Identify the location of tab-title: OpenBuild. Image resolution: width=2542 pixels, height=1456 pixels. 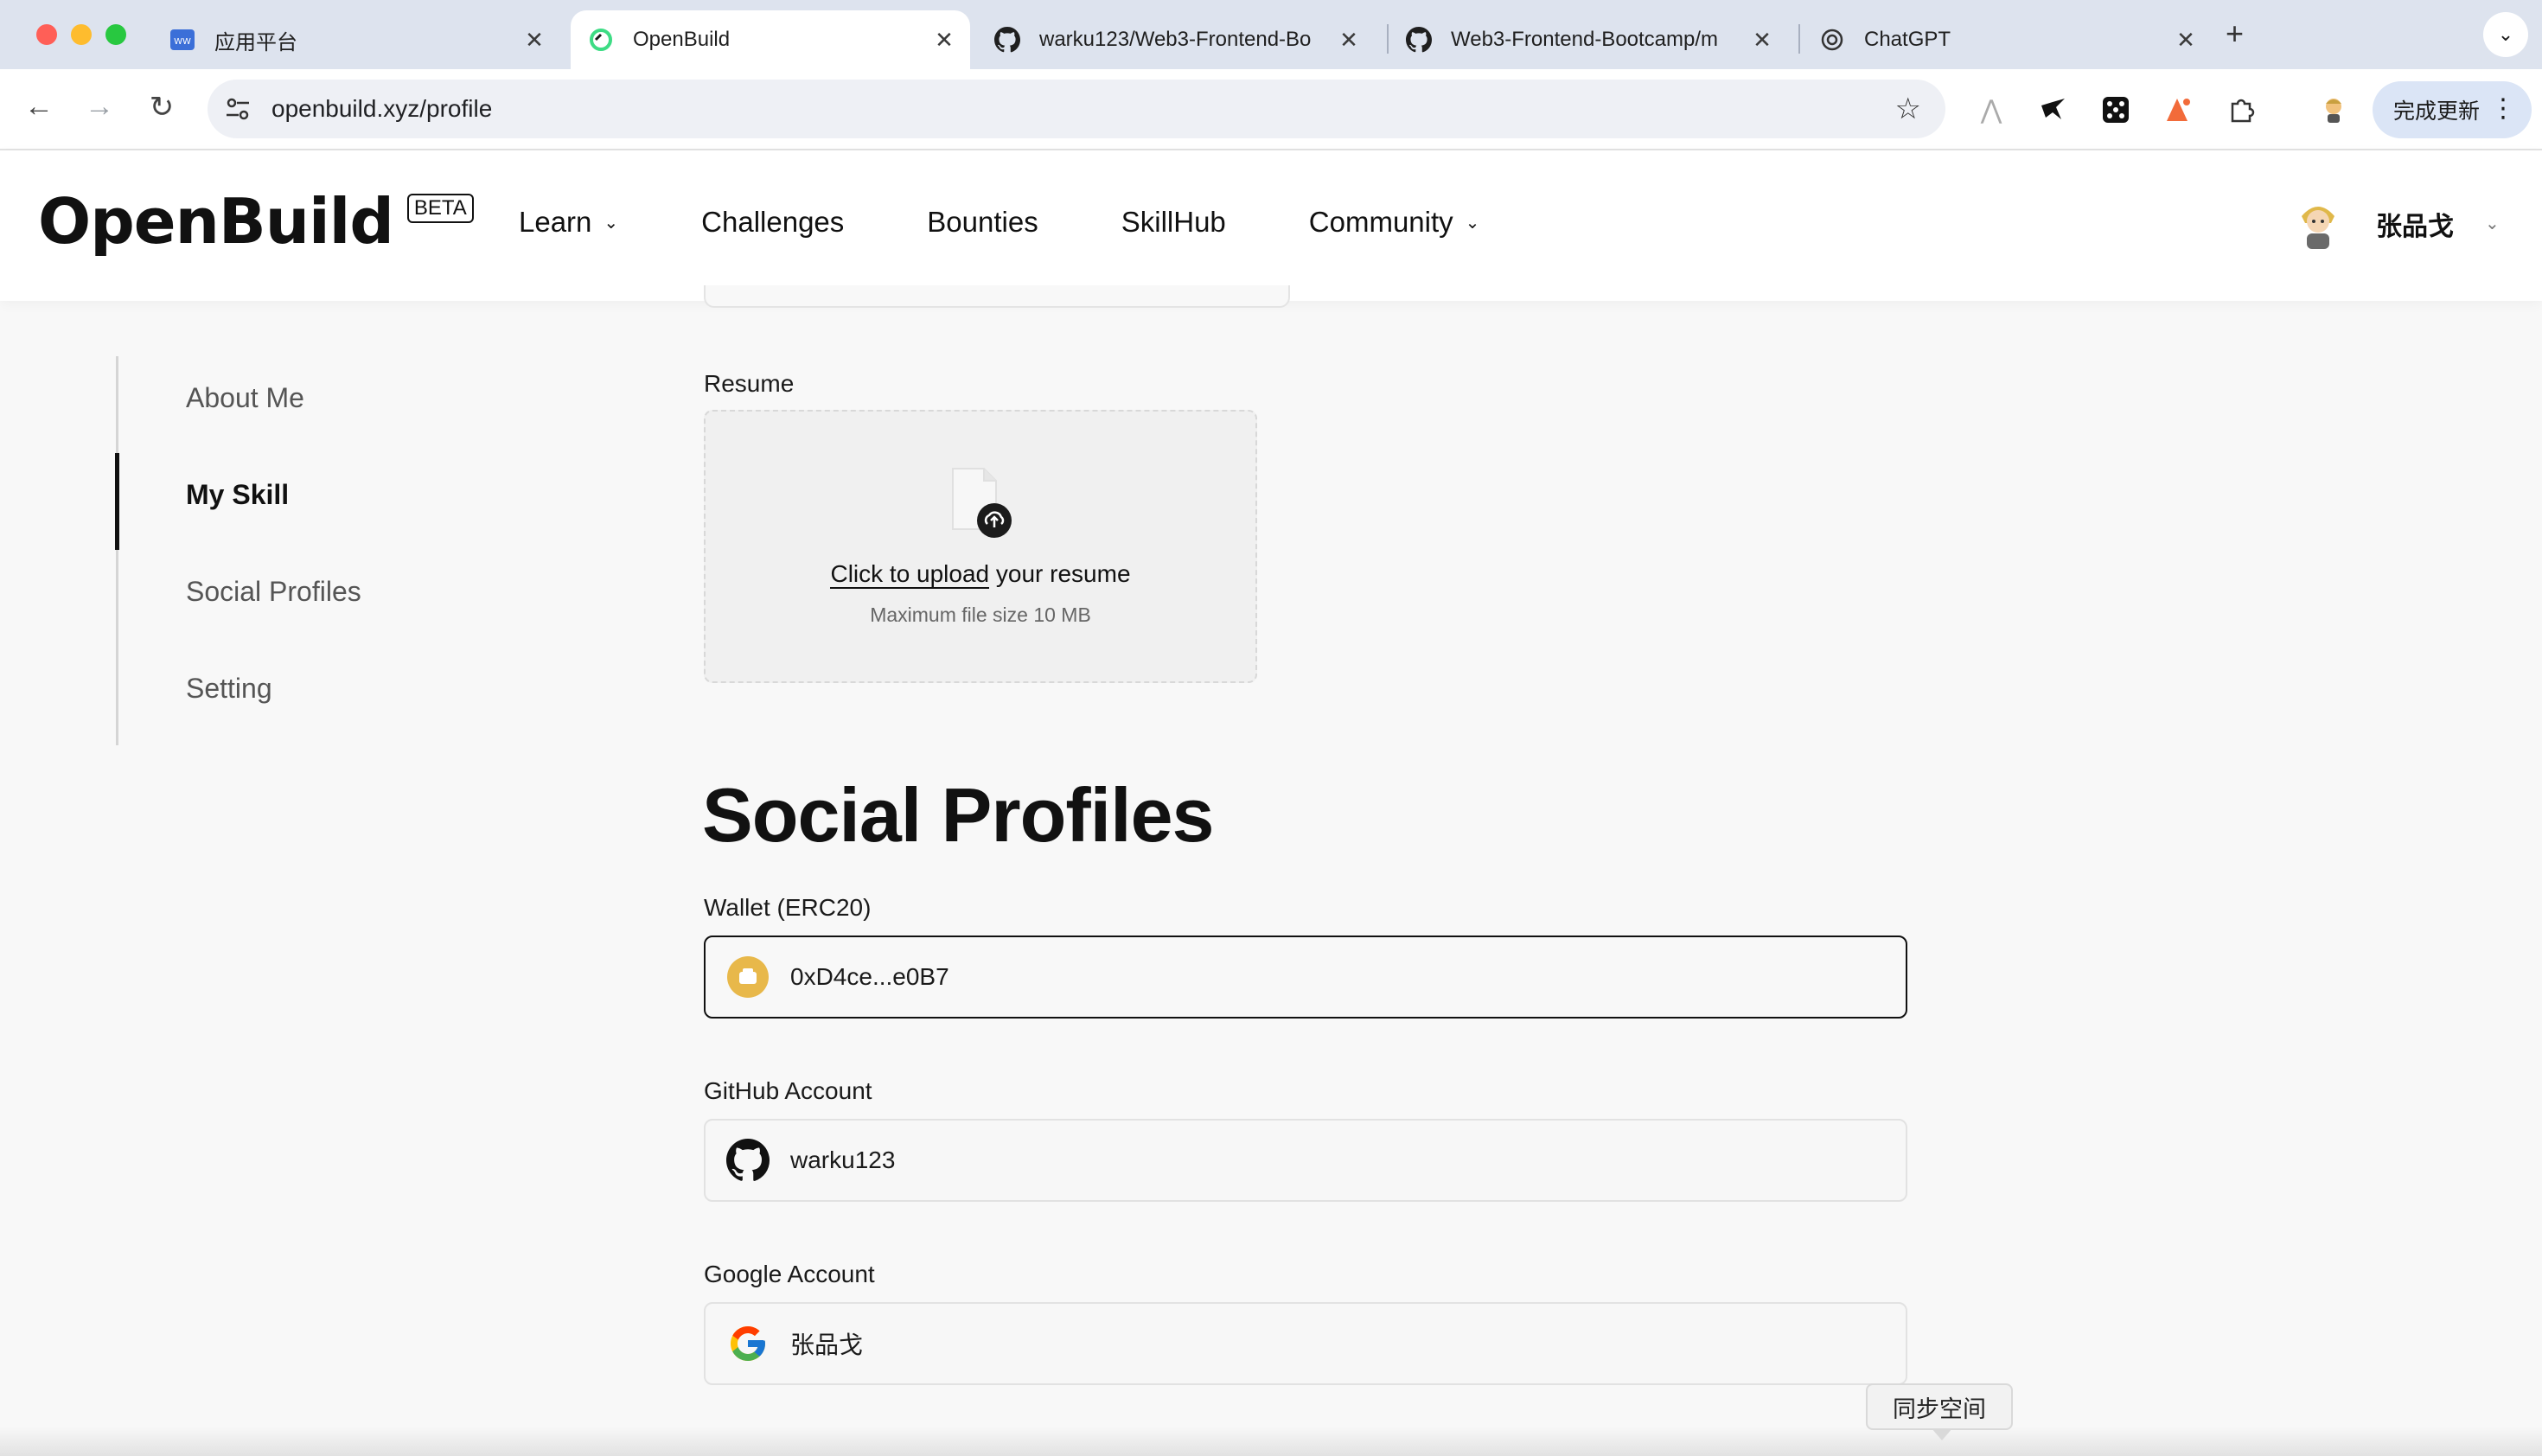
(682, 39).